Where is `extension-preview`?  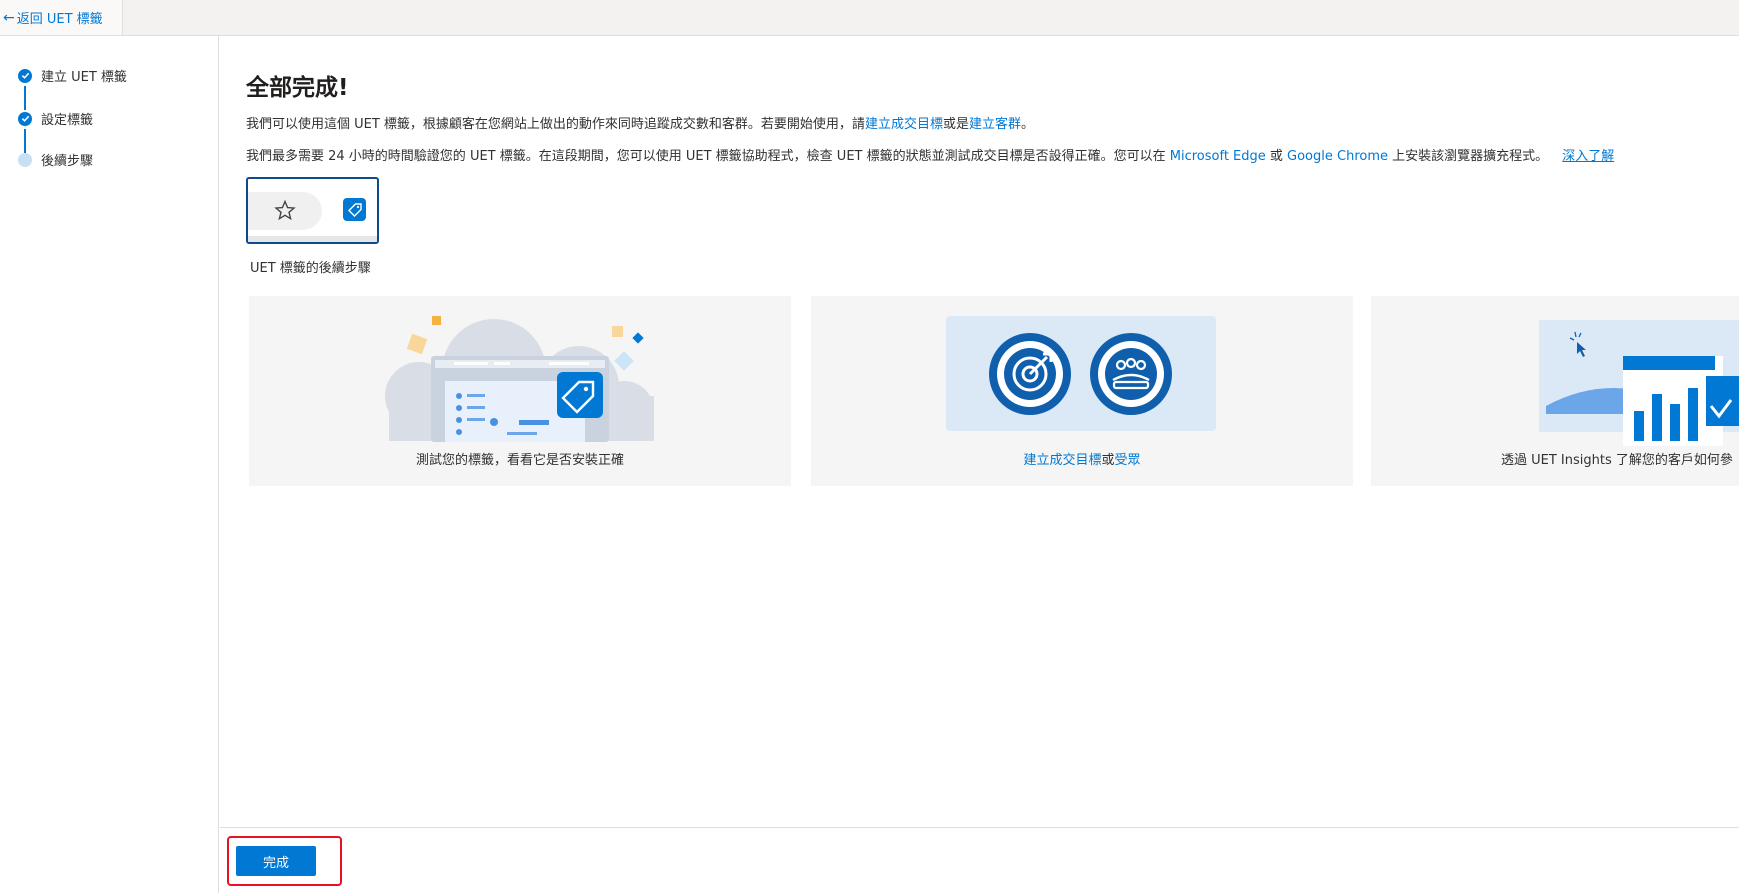 extension-preview is located at coordinates (312, 210).